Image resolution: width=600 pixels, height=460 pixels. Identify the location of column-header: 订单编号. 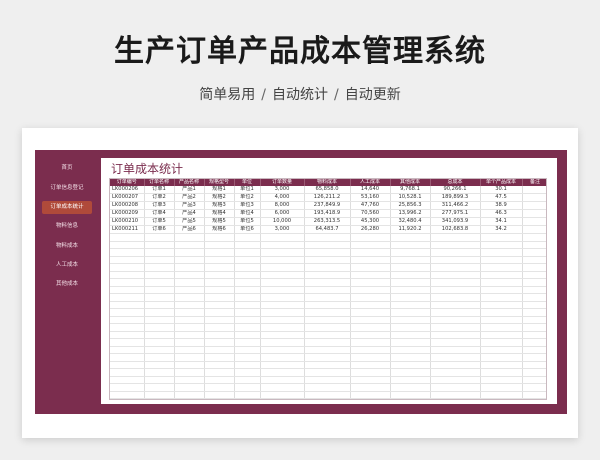
(127, 182).